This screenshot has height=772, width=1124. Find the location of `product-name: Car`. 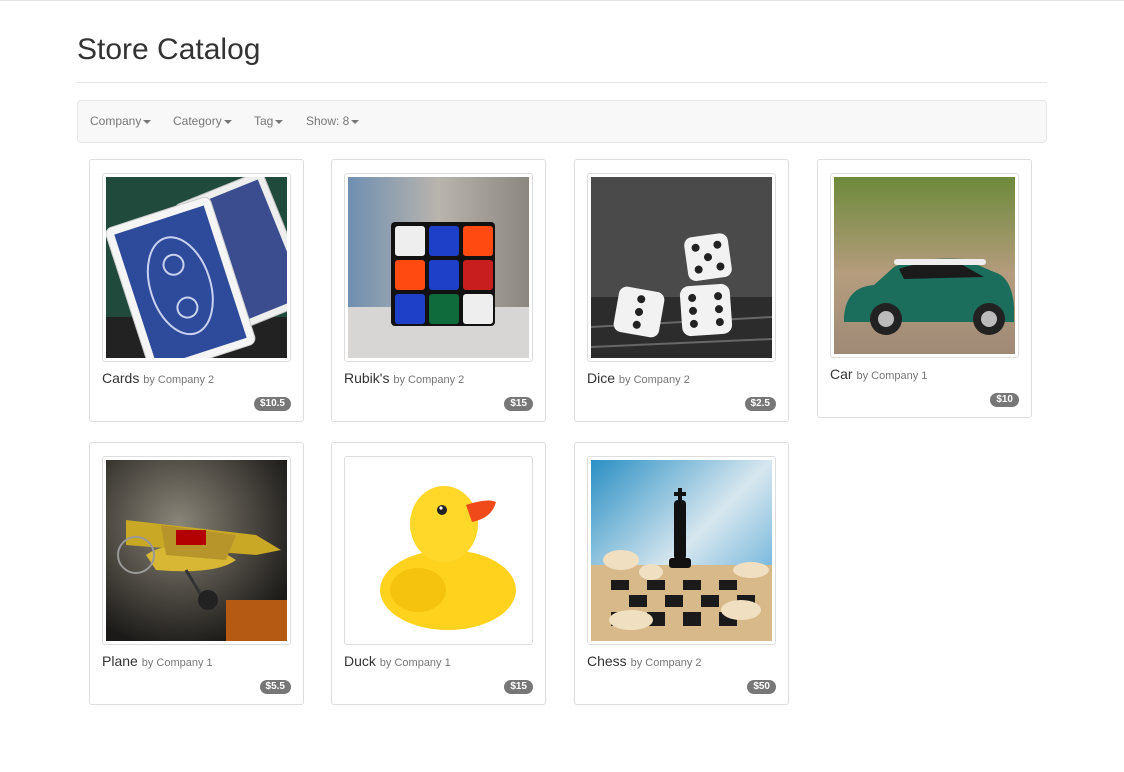

product-name: Car is located at coordinates (841, 374).